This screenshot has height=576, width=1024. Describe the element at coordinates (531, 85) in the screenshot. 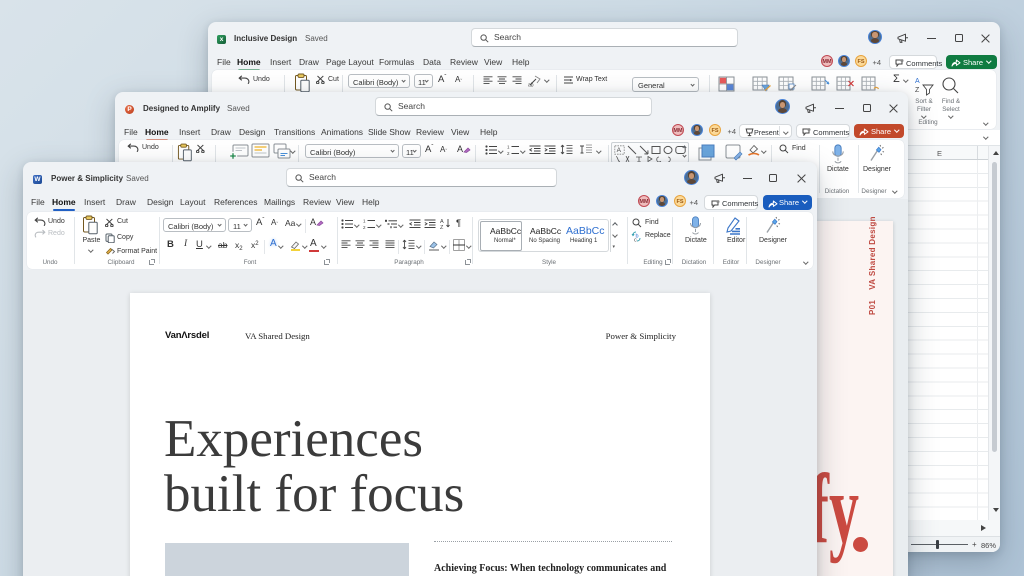

I see `svg-text: ab` at that location.